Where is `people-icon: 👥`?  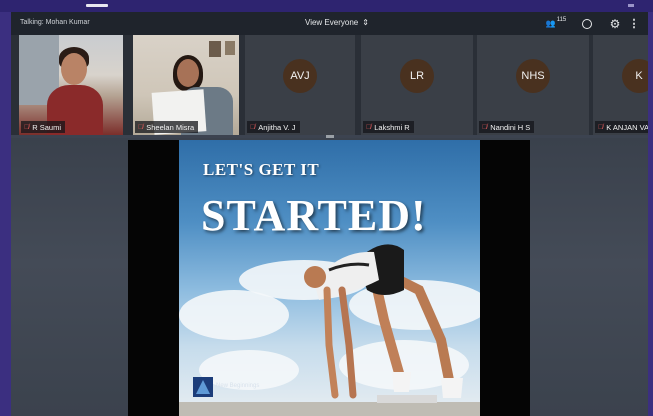
people-icon: 👥 is located at coordinates (550, 23).